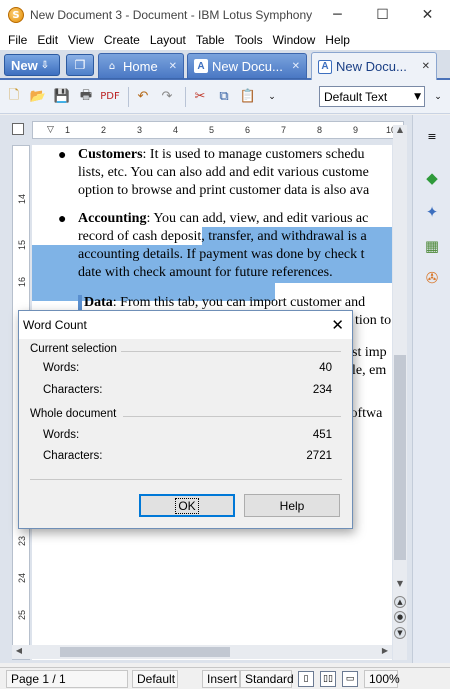  What do you see at coordinates (400, 602) in the screenshot?
I see `previous-page-icon: ▲` at bounding box center [400, 602].